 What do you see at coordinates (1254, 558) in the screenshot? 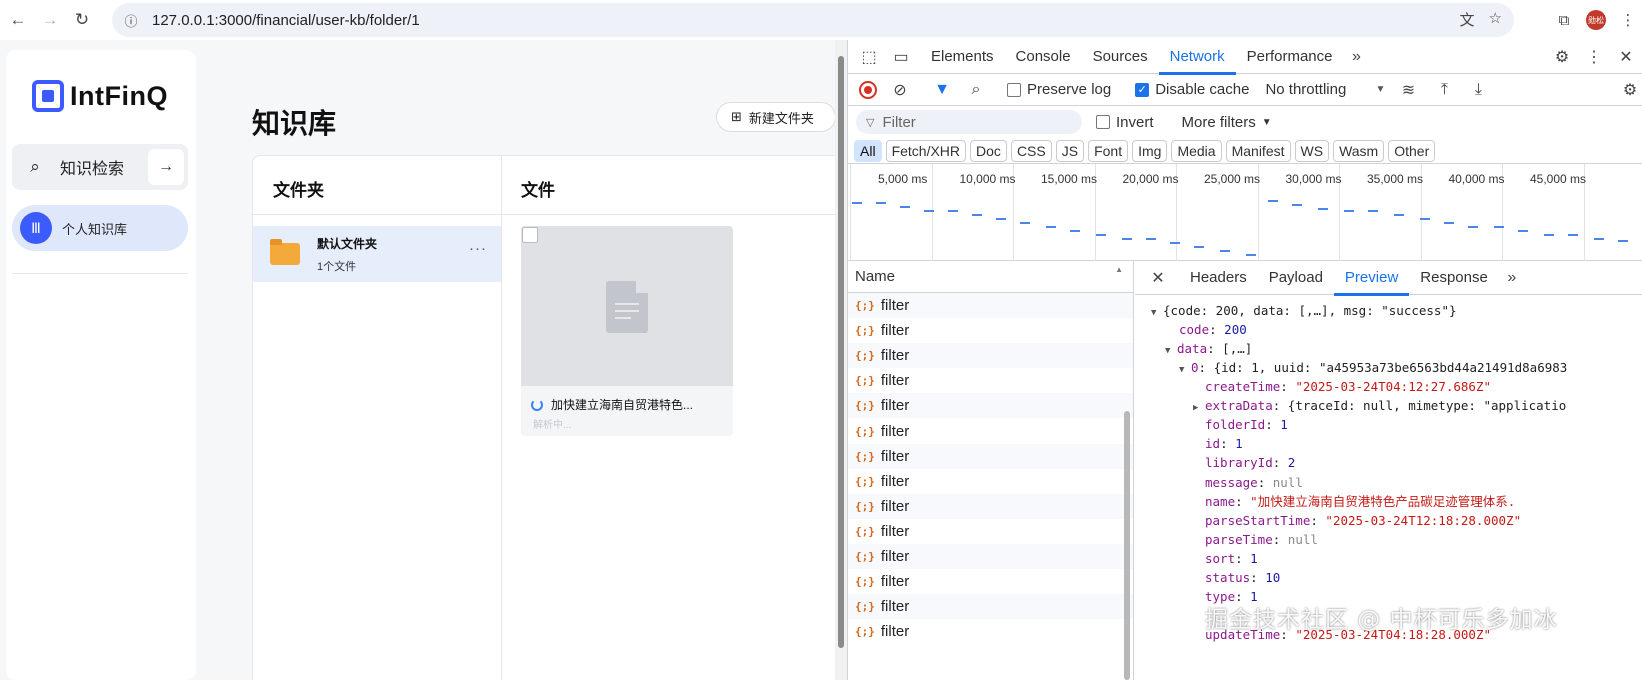
I see `json-value: 1` at bounding box center [1254, 558].